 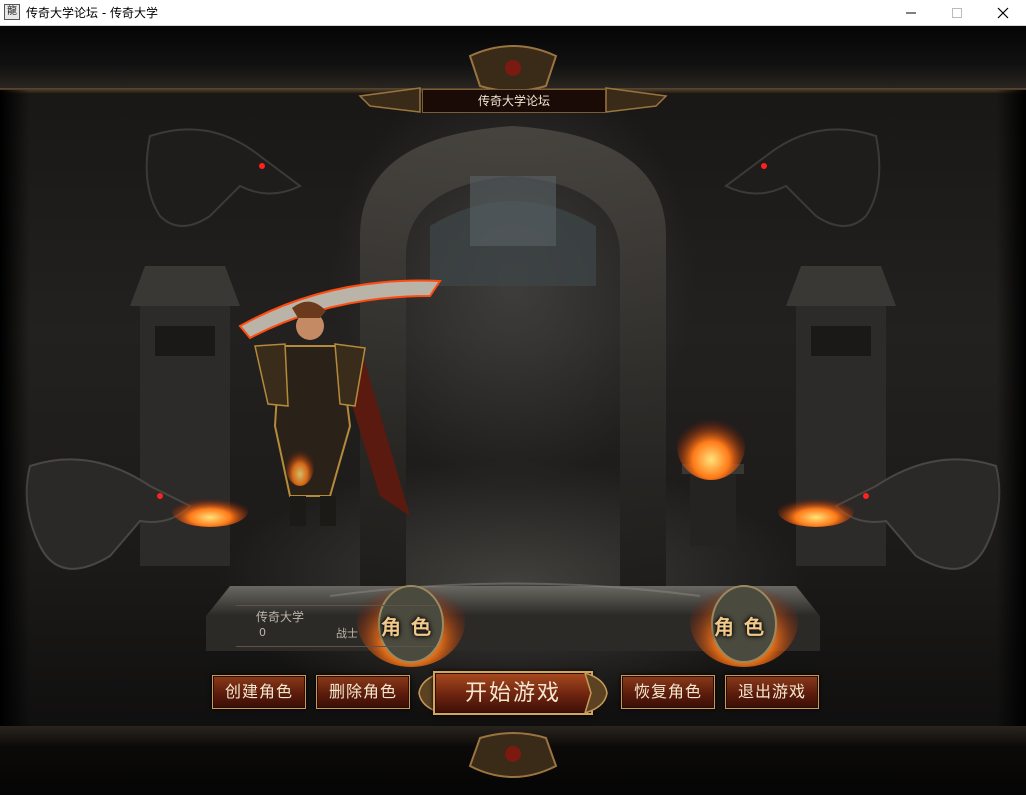 What do you see at coordinates (262, 632) in the screenshot?
I see `character-level: 0` at bounding box center [262, 632].